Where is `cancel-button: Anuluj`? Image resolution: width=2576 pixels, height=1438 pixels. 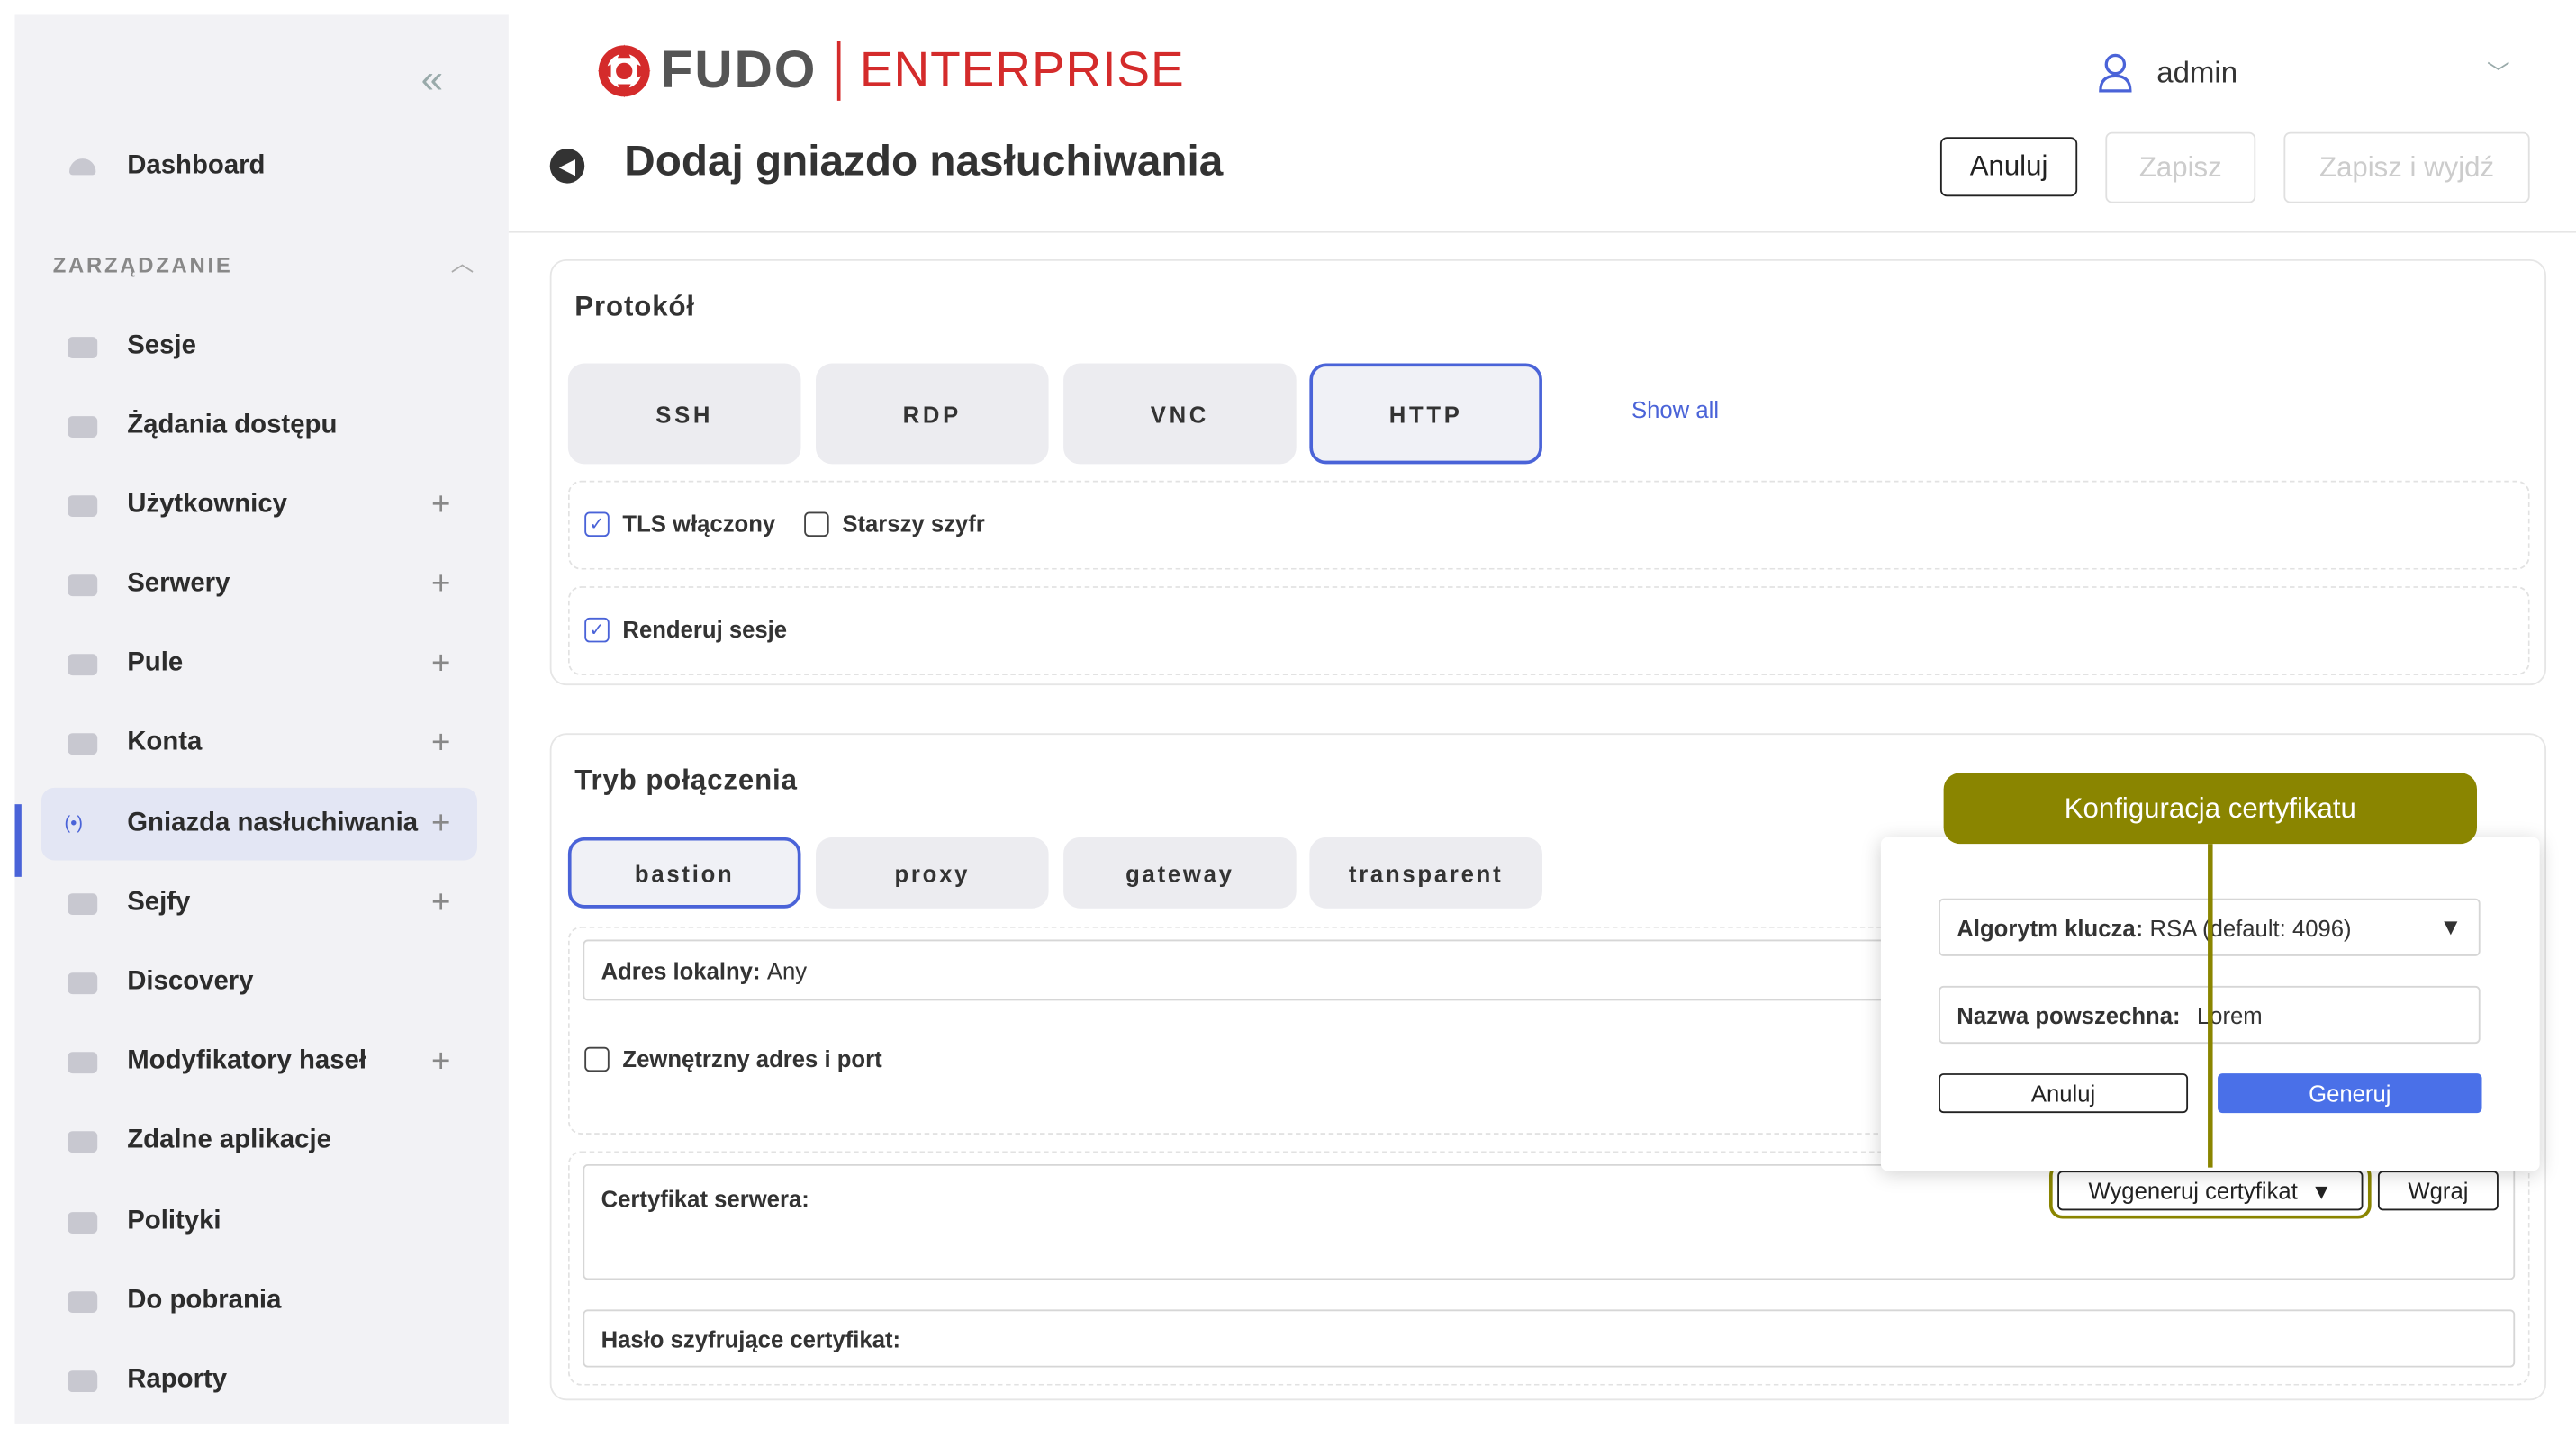
cancel-button: Anuluj is located at coordinates (2008, 167).